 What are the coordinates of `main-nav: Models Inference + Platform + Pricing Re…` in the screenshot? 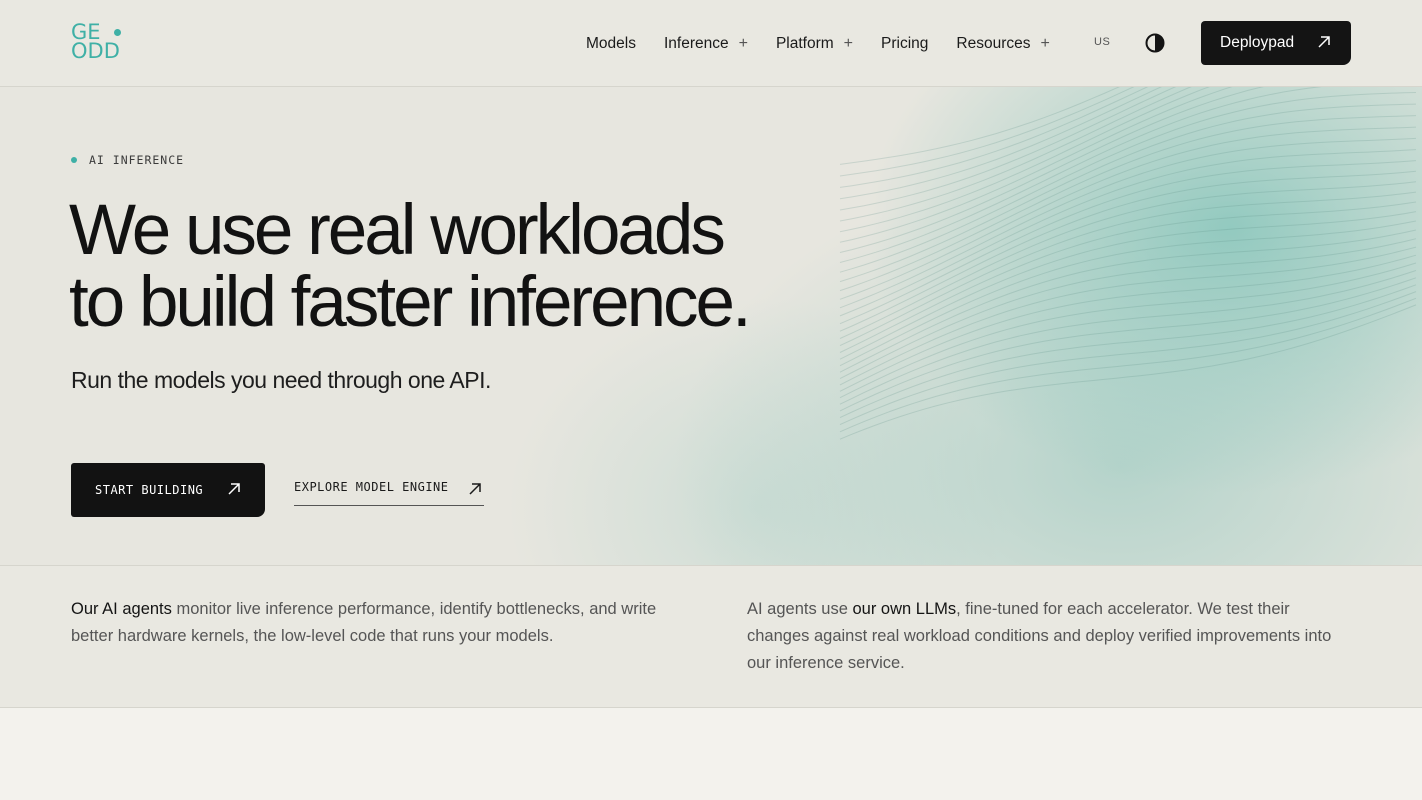 It's located at (832, 43).